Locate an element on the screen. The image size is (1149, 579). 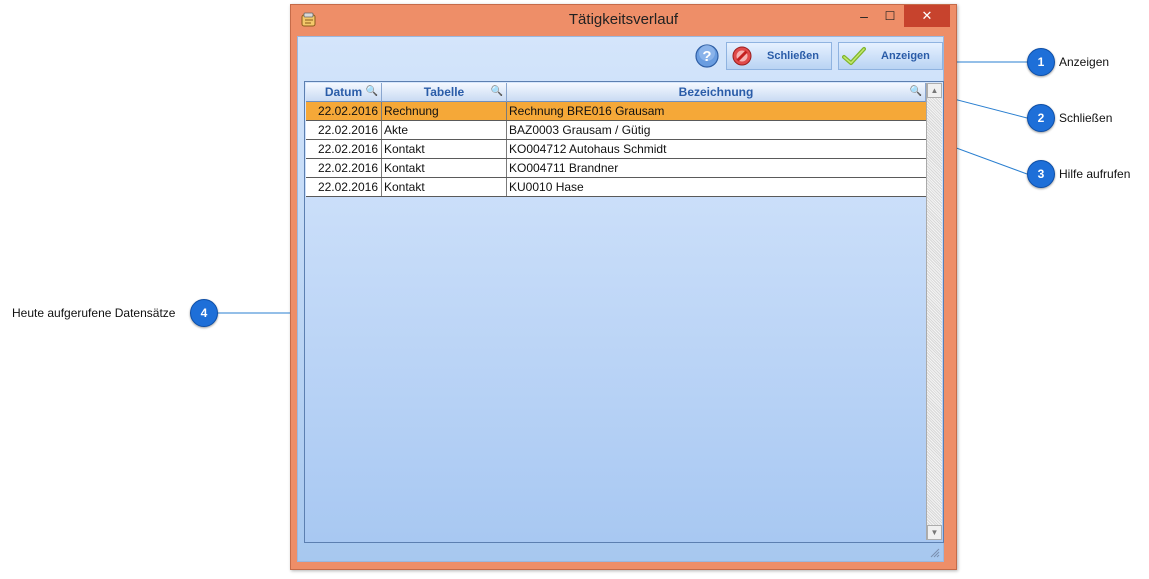
cell-tabelle: Akte is located at coordinates (444, 130).